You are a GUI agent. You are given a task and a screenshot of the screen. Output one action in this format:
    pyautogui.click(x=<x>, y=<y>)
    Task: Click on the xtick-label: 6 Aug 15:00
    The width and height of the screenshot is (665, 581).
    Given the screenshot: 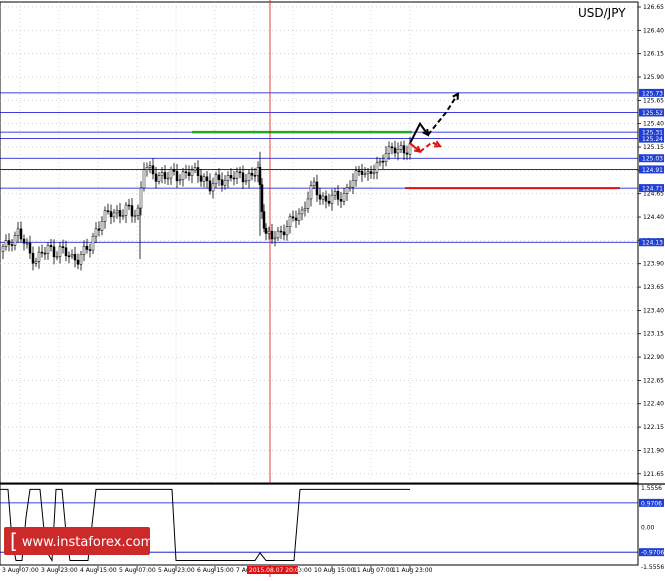 What is the action you would take?
    pyautogui.click(x=215, y=570)
    